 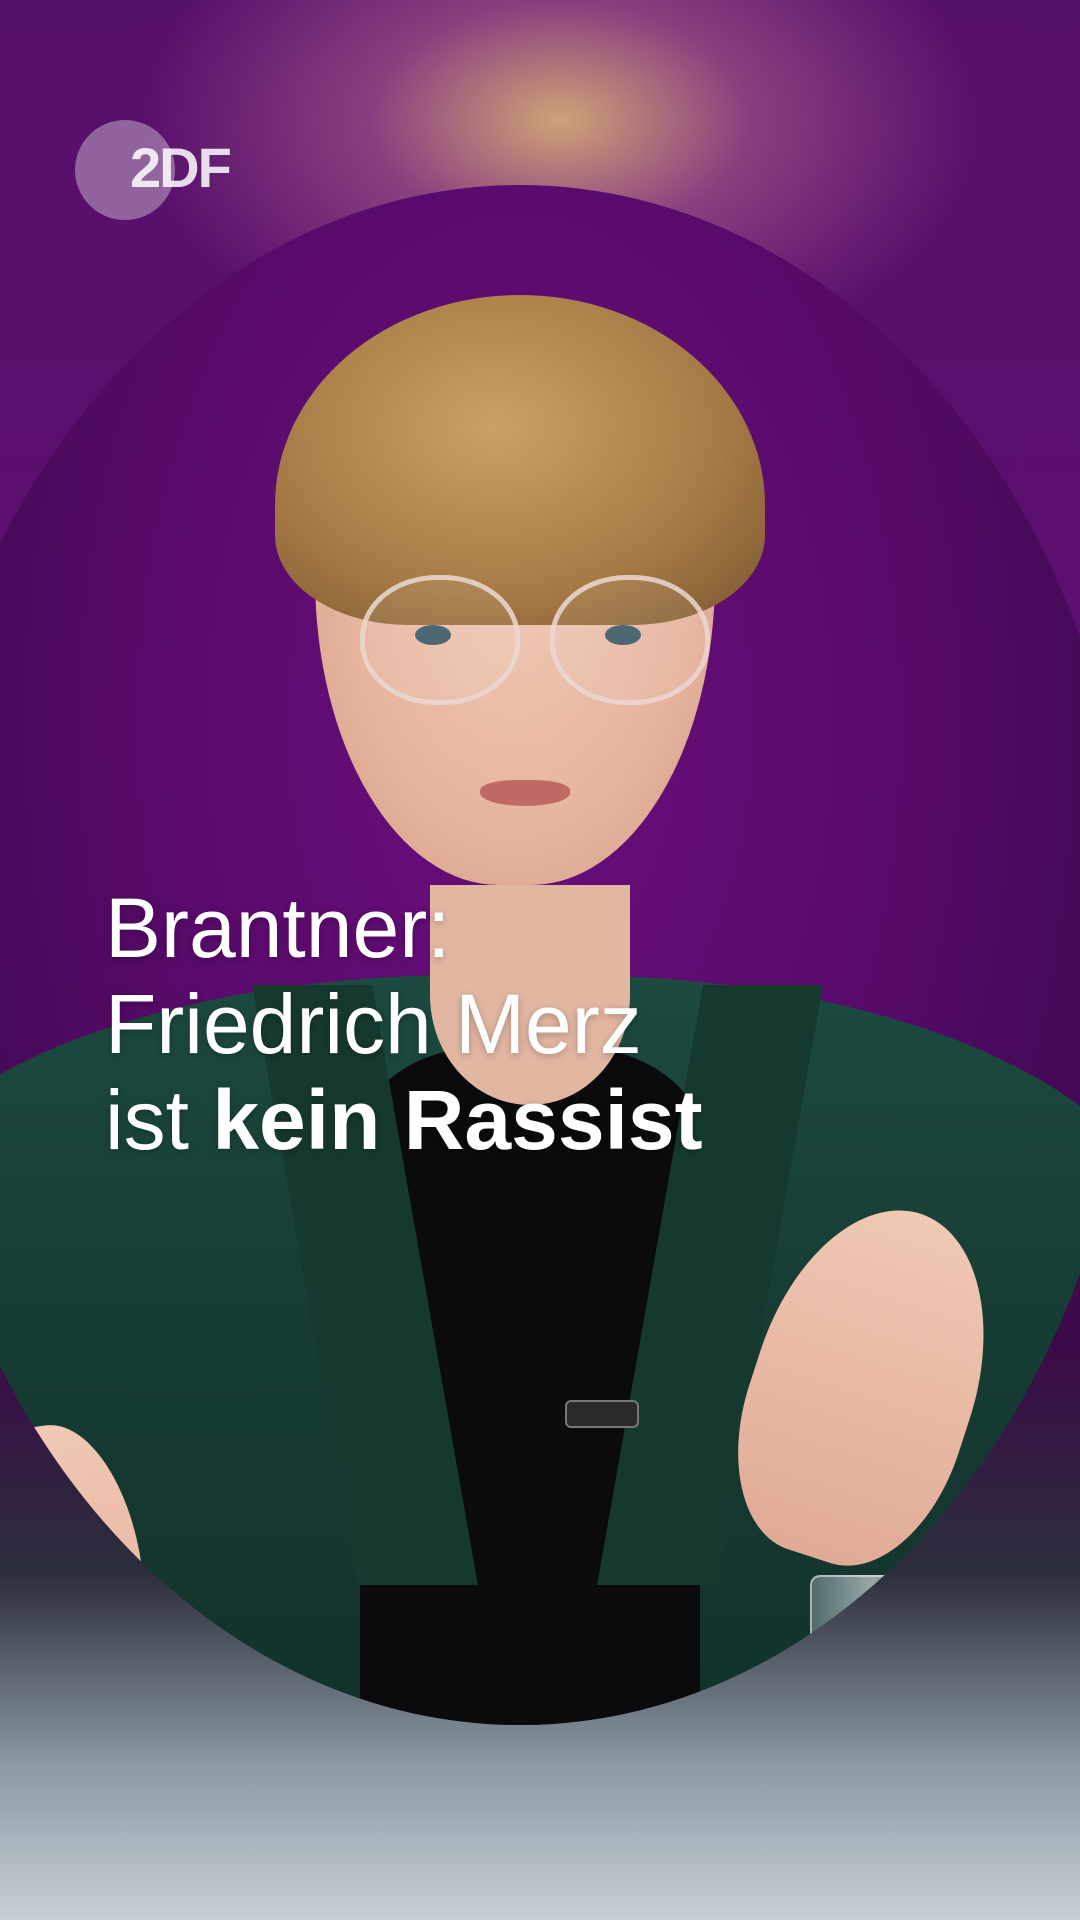 I want to click on headline-line-3: ist kein Rassist, so click(x=404, y=1120).